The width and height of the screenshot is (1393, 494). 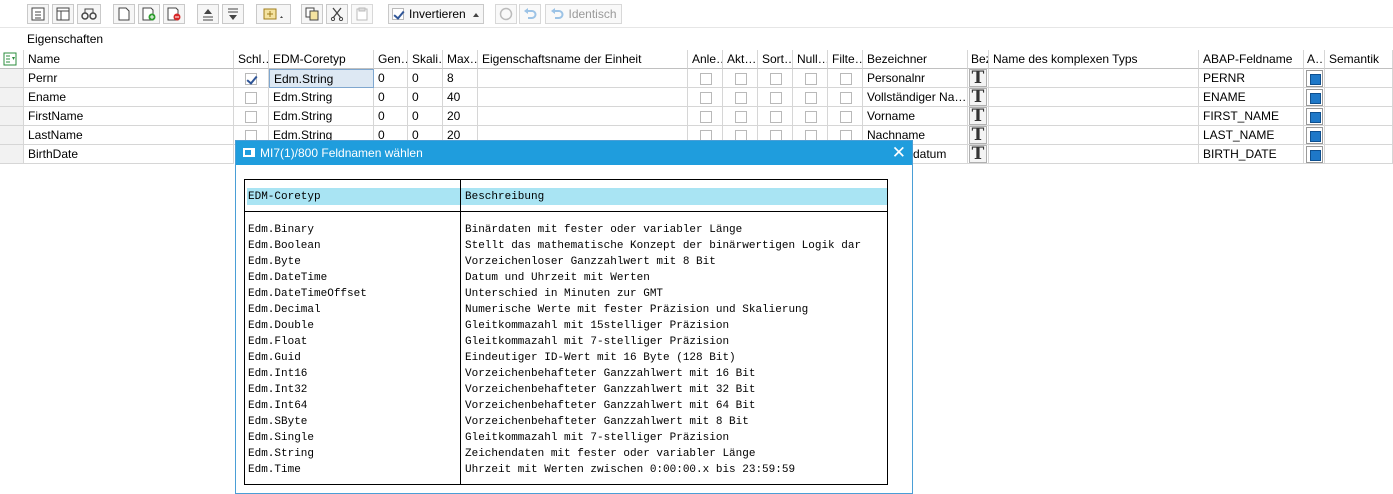 I want to click on details-button, so click(x=38, y=14).